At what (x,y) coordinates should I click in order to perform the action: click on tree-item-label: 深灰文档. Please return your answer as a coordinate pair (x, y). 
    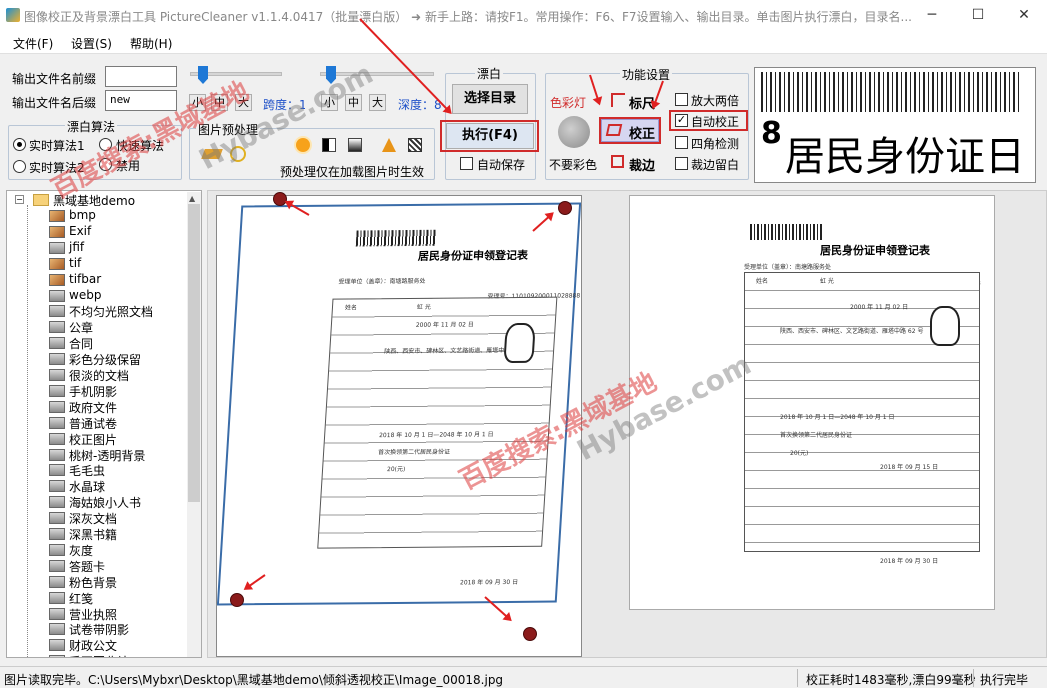
    Looking at the image, I should click on (93, 519).